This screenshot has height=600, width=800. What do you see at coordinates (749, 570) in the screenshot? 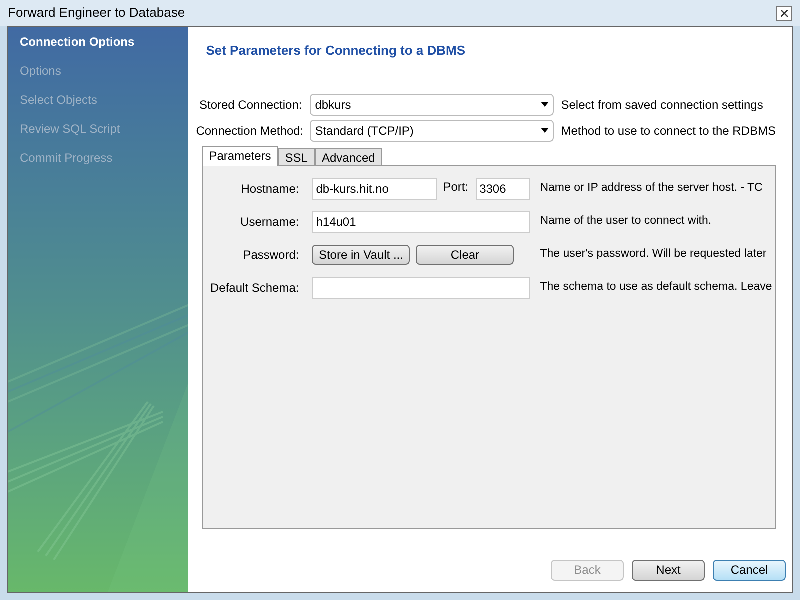
I see `button: Cancel` at bounding box center [749, 570].